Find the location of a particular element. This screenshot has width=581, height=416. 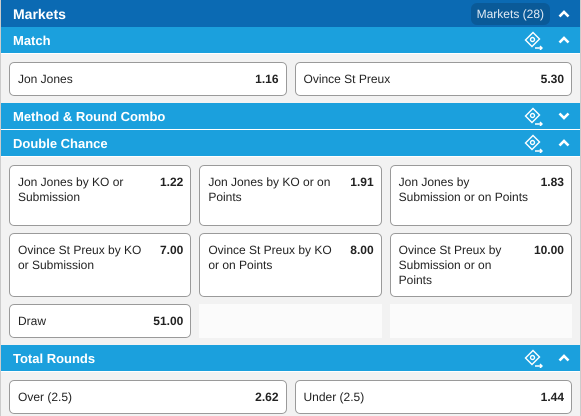

odds-button: Ovince St Preux by KO or Submission 7.00 is located at coordinates (100, 265).